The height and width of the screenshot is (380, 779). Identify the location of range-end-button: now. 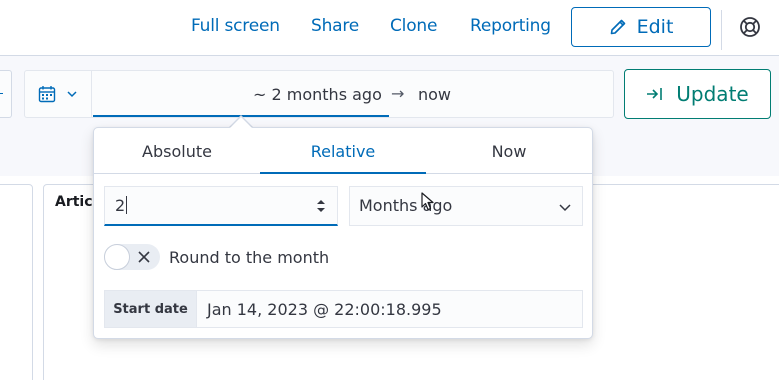
(434, 94).